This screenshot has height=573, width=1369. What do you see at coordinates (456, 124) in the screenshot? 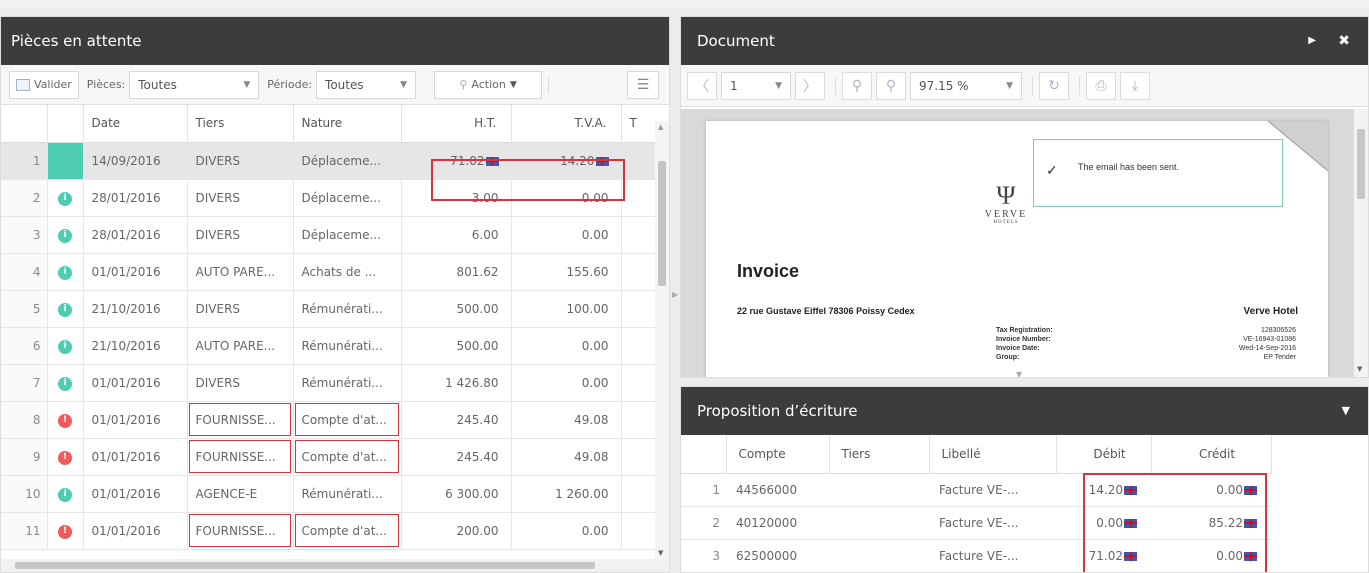
I see `column-header-ht: H.T.` at bounding box center [456, 124].